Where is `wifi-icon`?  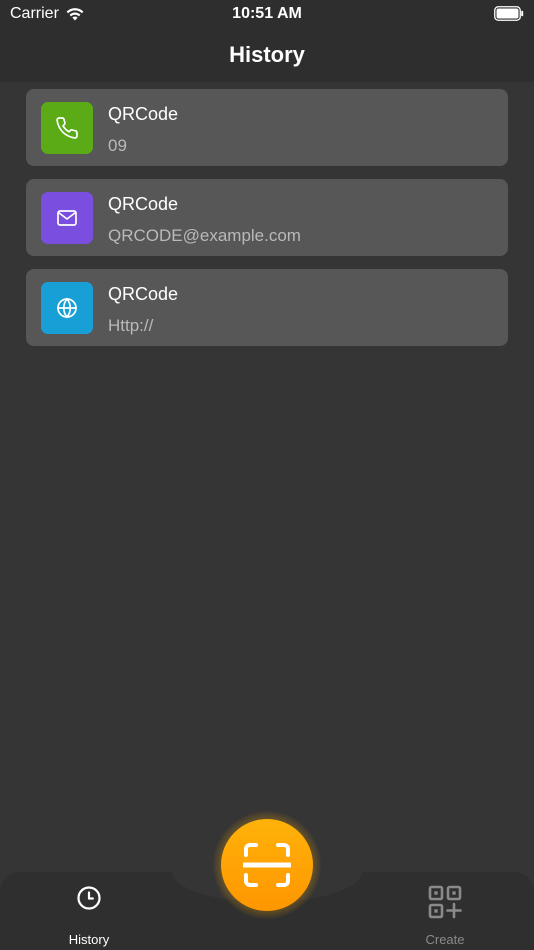
wifi-icon is located at coordinates (75, 14).